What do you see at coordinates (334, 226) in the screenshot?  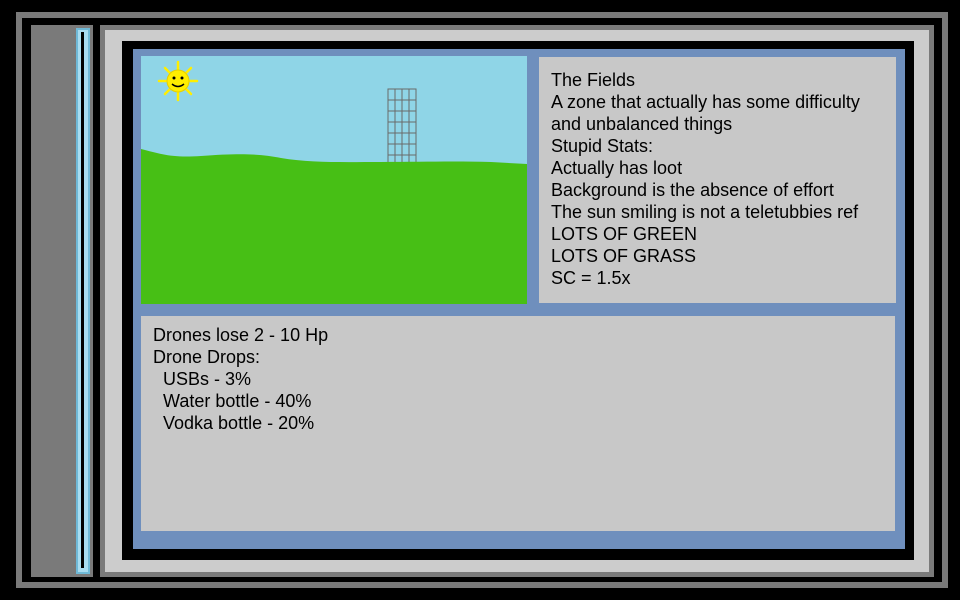 I see `grass-hill` at bounding box center [334, 226].